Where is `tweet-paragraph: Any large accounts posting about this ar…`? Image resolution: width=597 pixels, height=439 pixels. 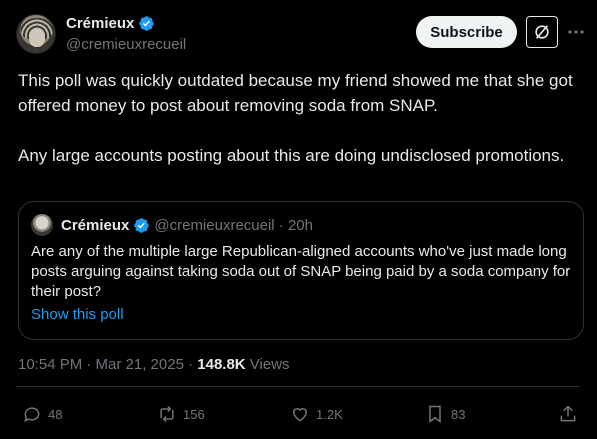
tweet-paragraph: Any large accounts posting about this ar… is located at coordinates (291, 155).